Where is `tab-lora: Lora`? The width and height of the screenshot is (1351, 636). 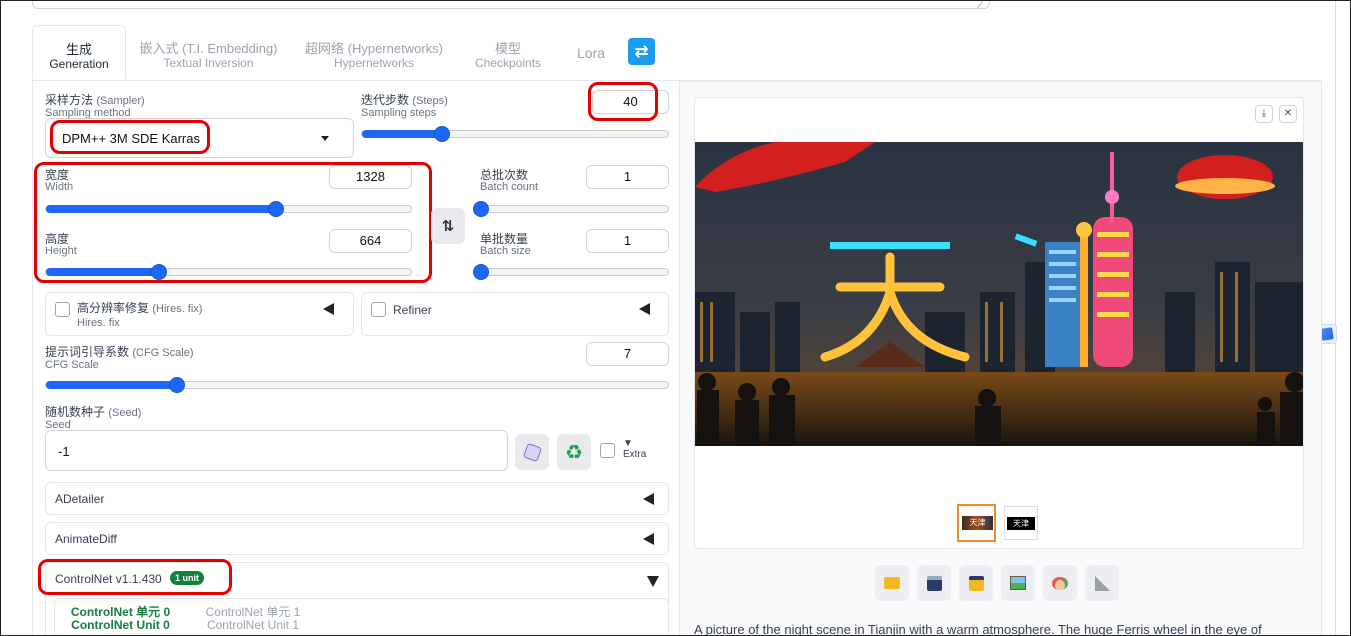 tab-lora: Lora is located at coordinates (591, 52).